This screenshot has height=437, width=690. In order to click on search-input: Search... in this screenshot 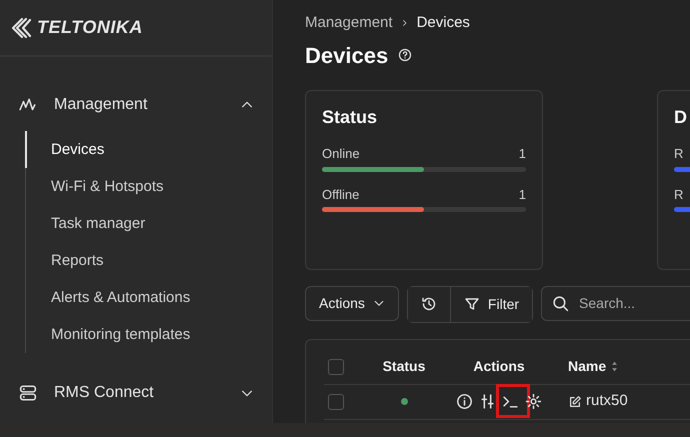, I will do `click(633, 303)`.